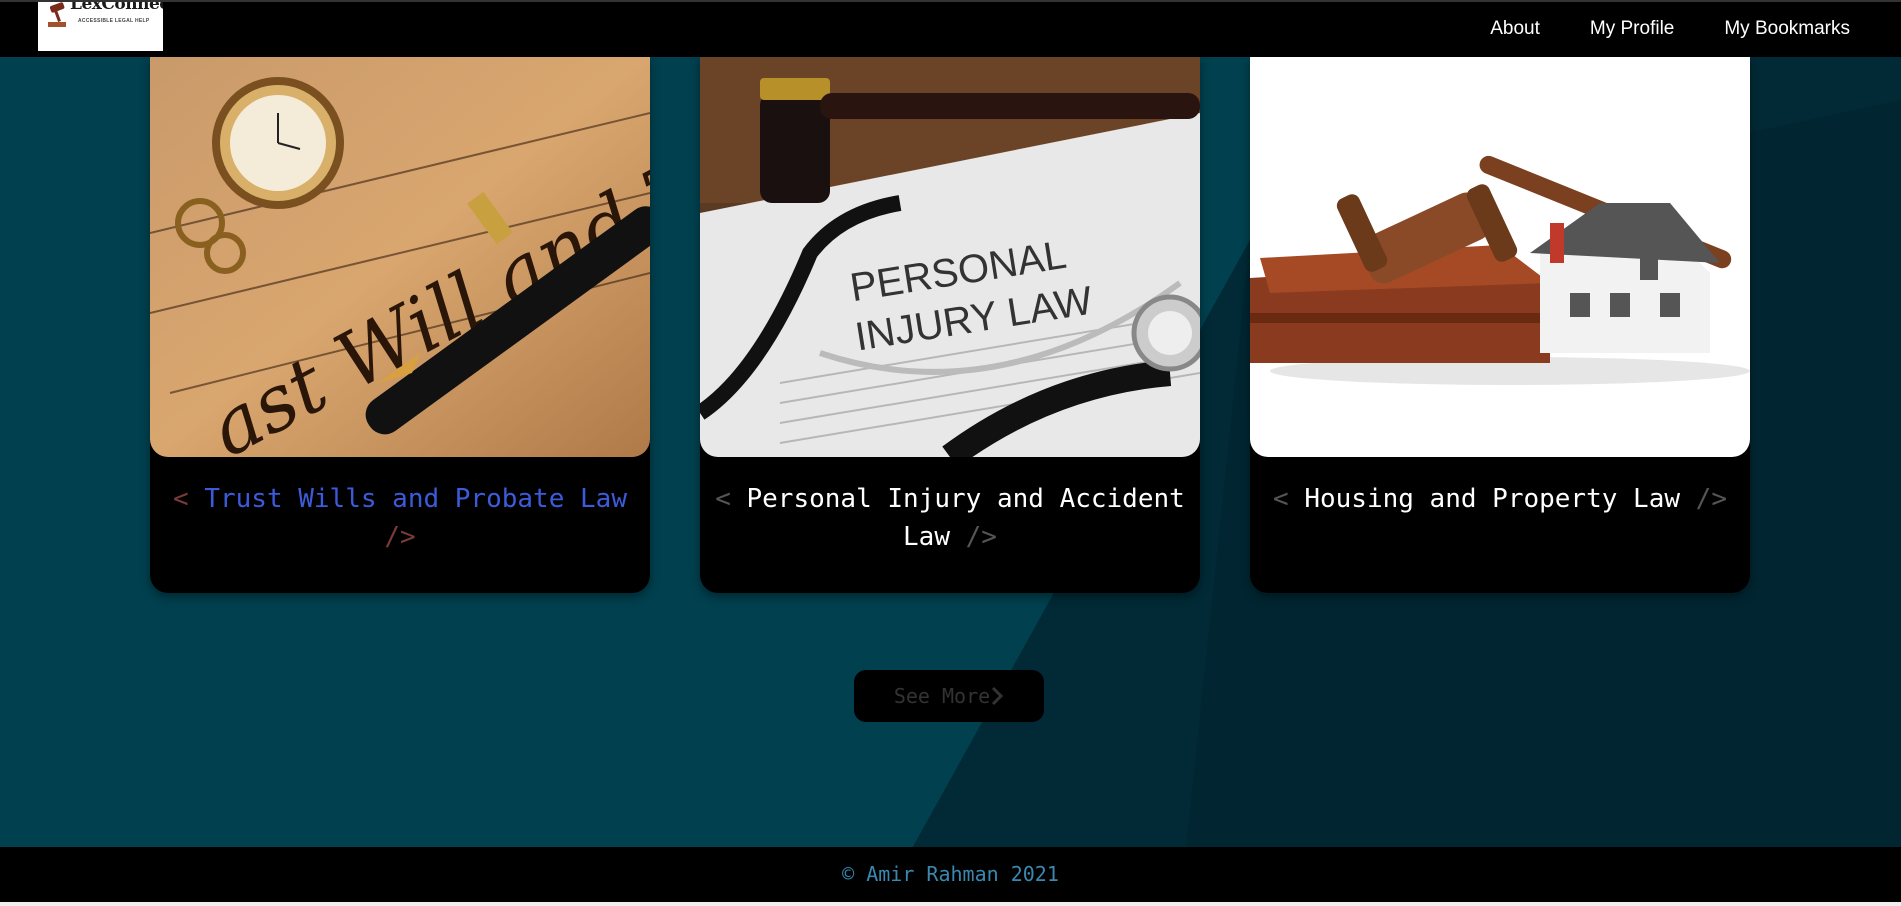  What do you see at coordinates (116, 8) in the screenshot?
I see `brand-name: LexConnect` at bounding box center [116, 8].